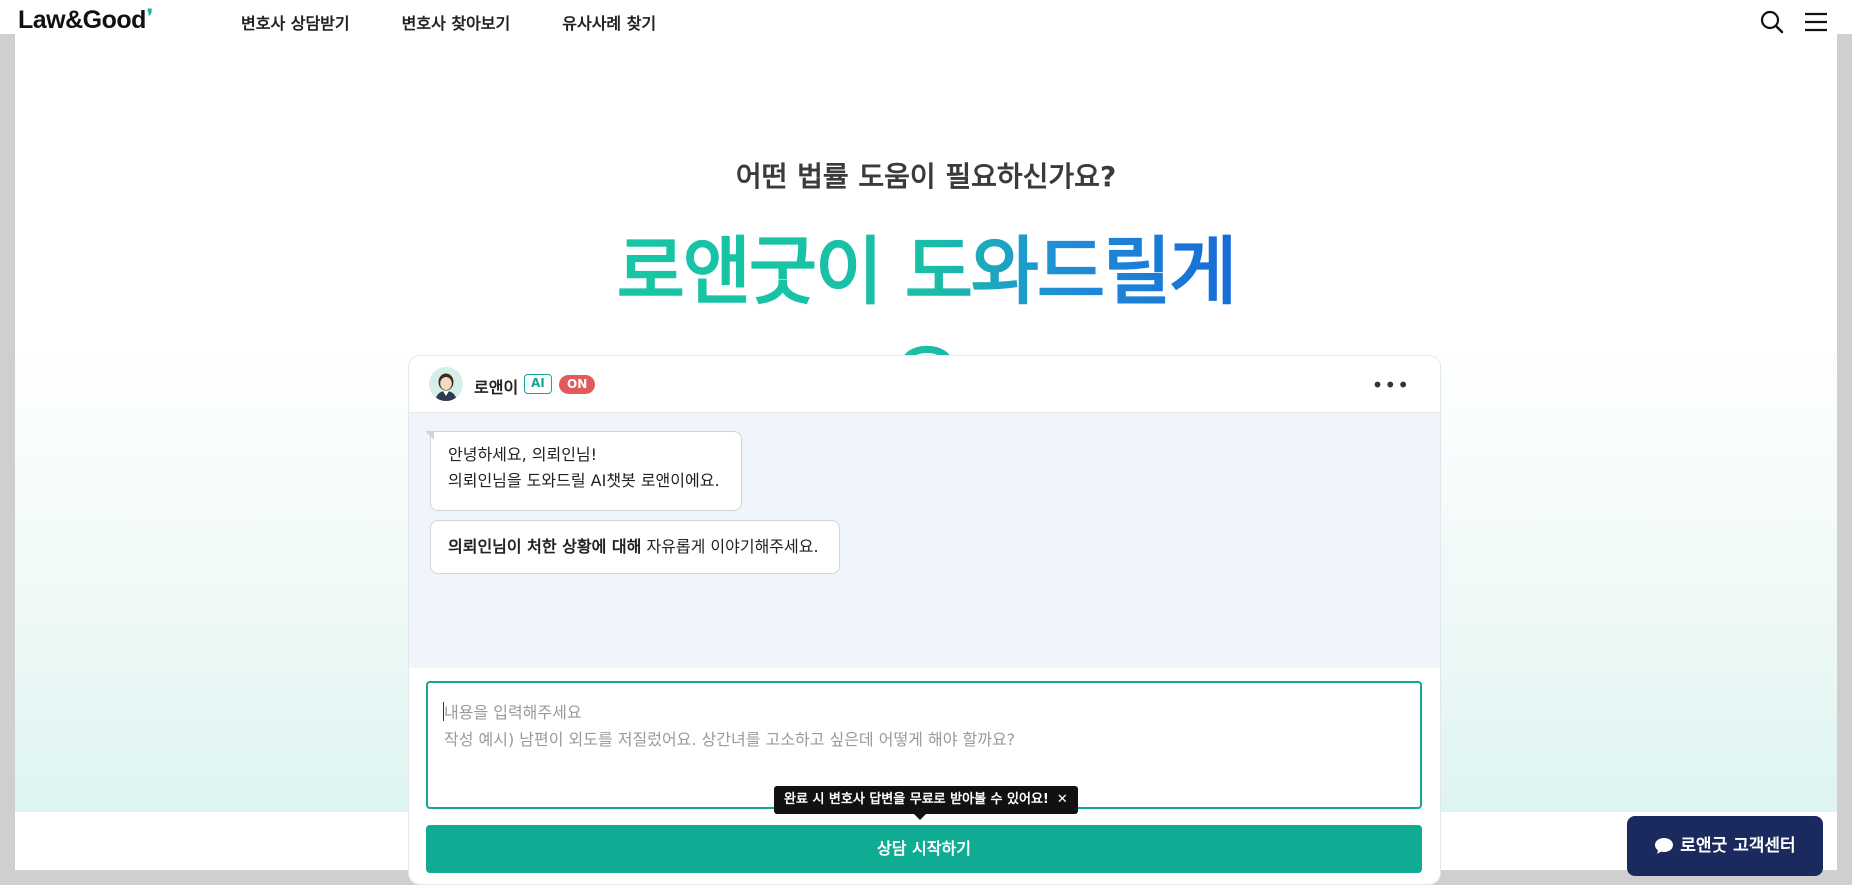  I want to click on bot-avatar-icon, so click(446, 384).